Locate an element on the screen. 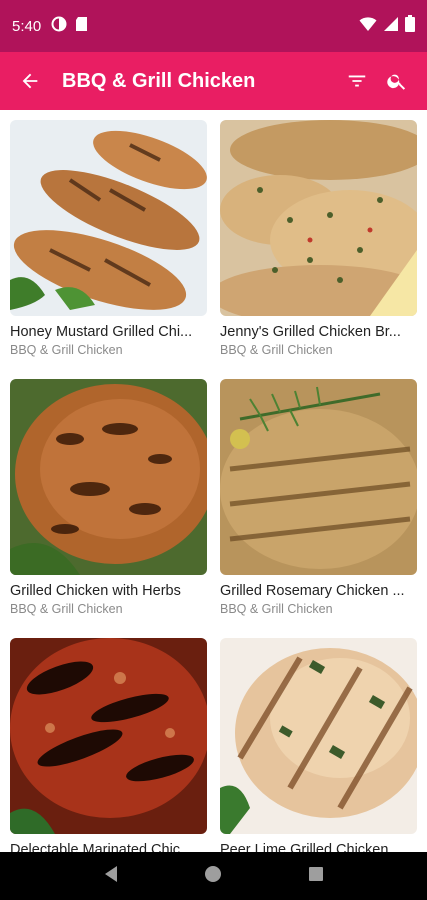  cell-signal-icon is located at coordinates (391, 26).